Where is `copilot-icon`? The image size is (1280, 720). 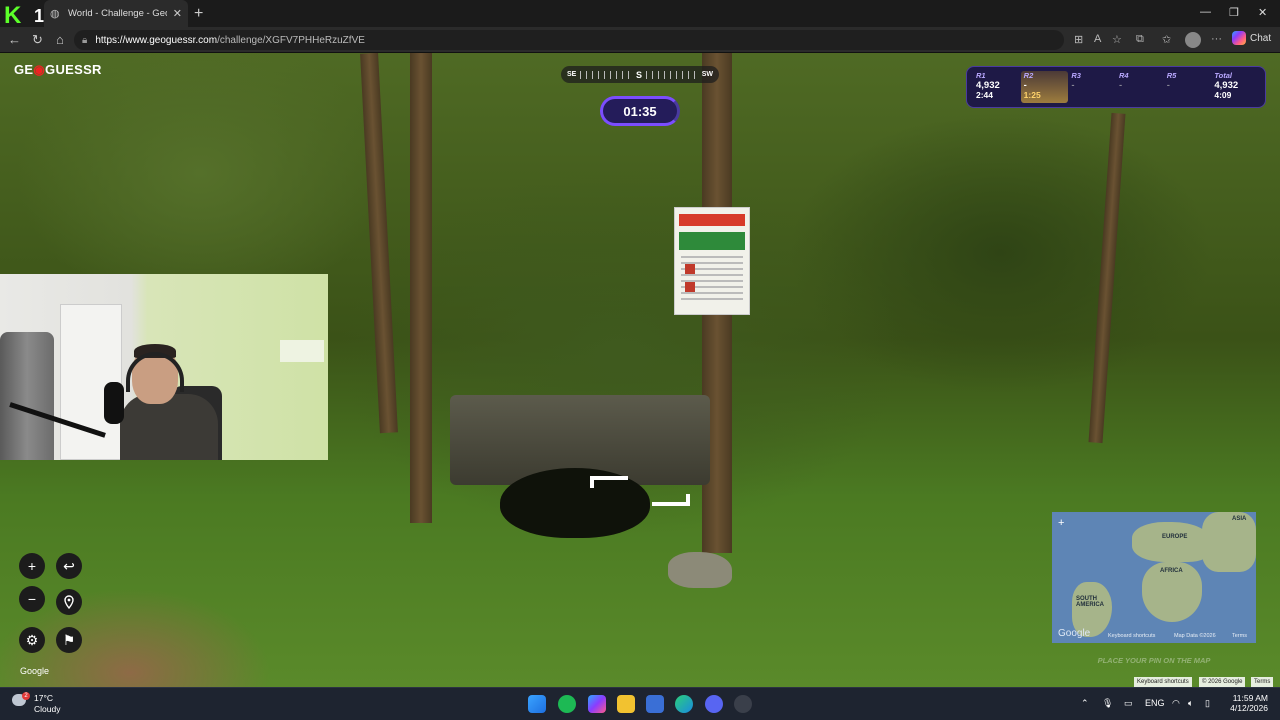 copilot-icon is located at coordinates (1239, 38).